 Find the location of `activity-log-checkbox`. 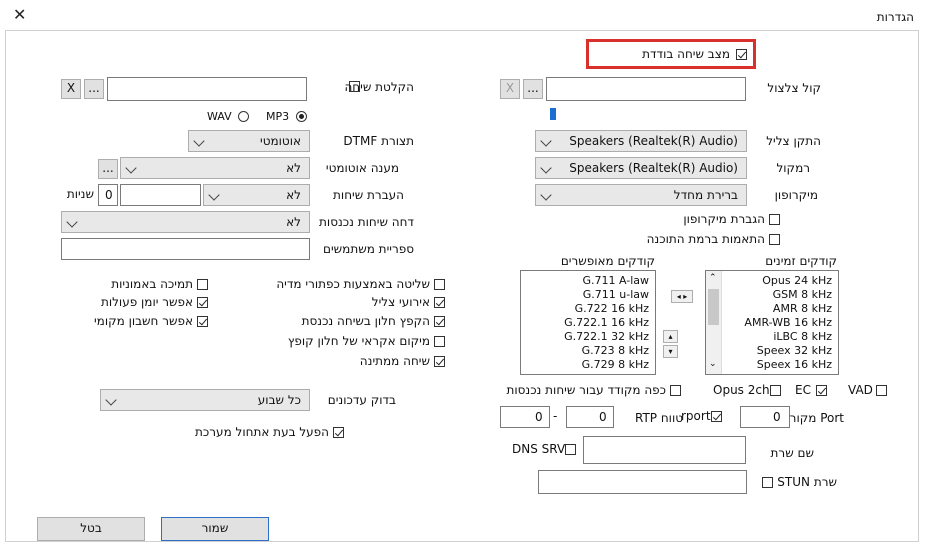

activity-log-checkbox is located at coordinates (202, 302).